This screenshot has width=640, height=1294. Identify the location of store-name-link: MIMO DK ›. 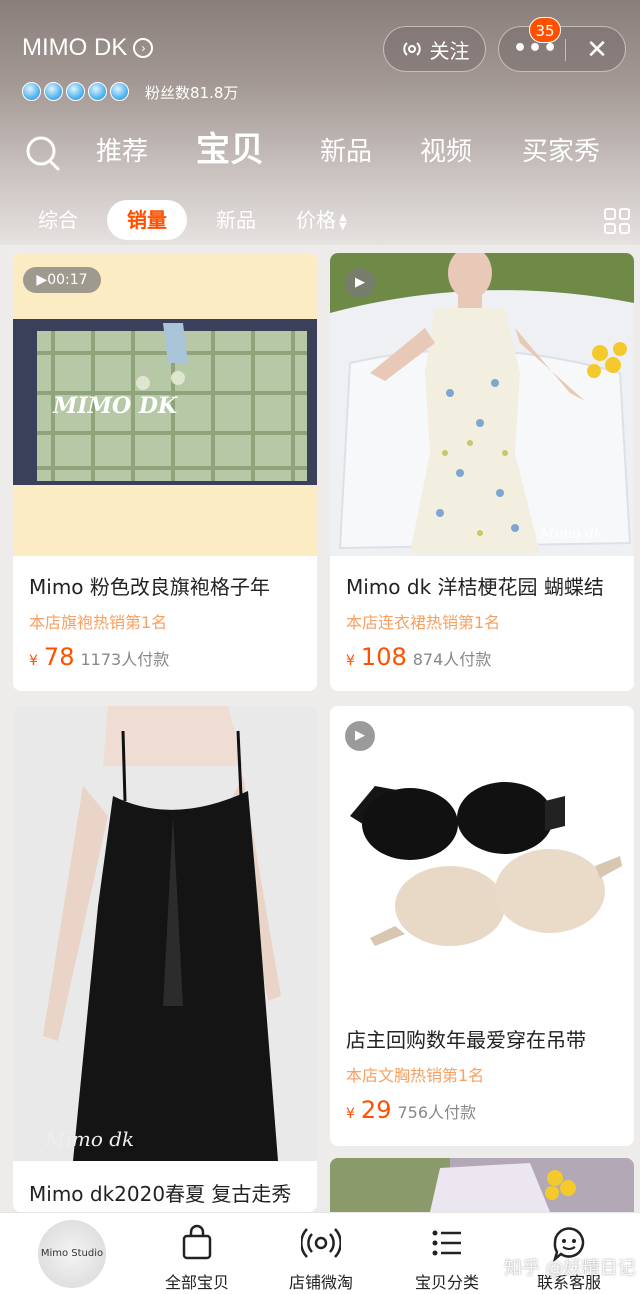
(88, 48).